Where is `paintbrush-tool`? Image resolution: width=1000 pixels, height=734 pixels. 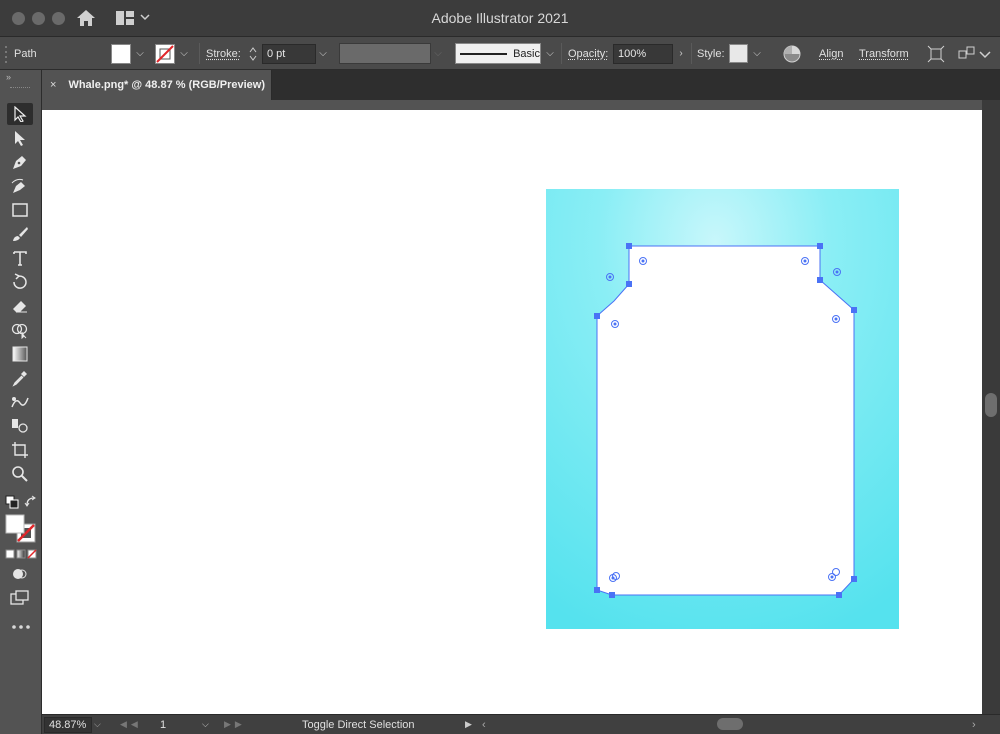 paintbrush-tool is located at coordinates (20, 234).